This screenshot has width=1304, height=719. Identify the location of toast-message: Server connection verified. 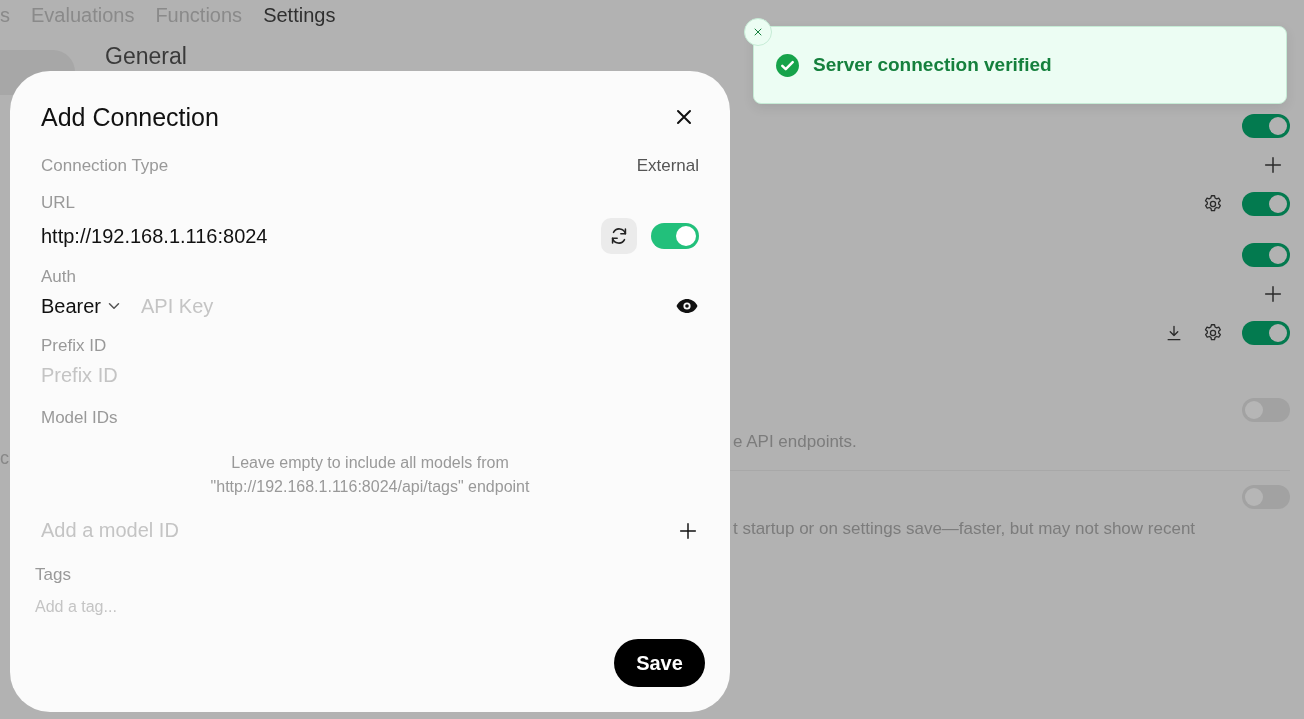
(932, 65).